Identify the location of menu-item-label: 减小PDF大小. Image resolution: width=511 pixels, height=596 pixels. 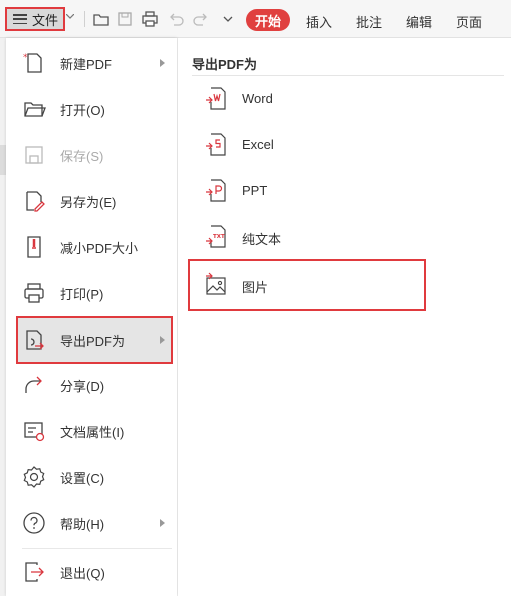
(99, 248).